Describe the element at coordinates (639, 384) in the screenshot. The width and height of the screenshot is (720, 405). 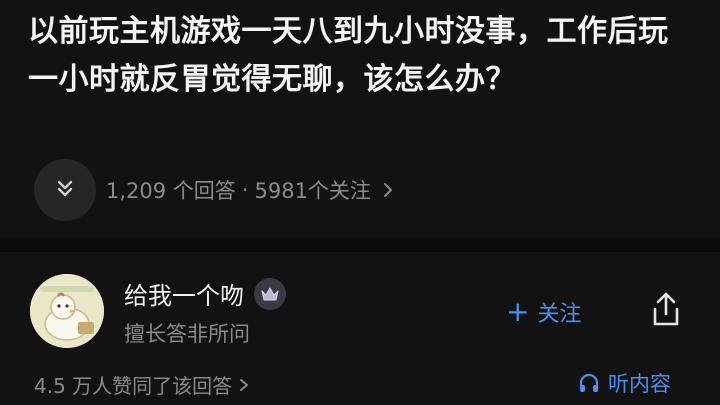
I see `listen-label: 听内容` at that location.